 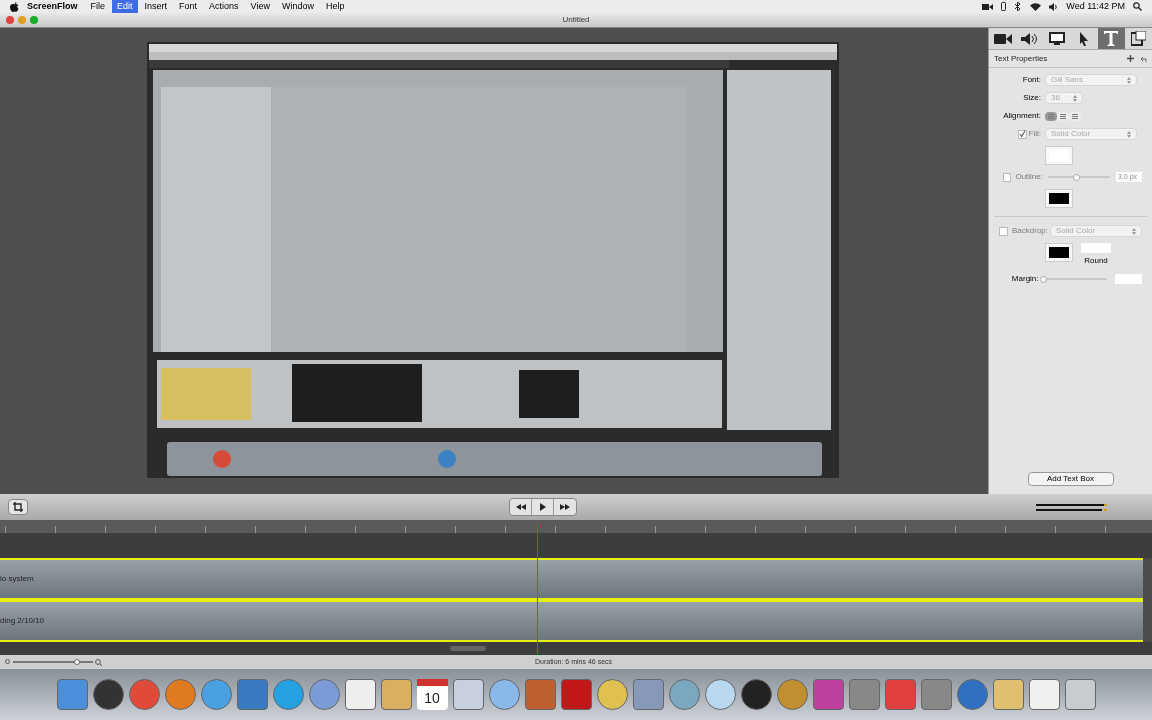 What do you see at coordinates (1031, 80) in the screenshot?
I see `field-label: Font:` at bounding box center [1031, 80].